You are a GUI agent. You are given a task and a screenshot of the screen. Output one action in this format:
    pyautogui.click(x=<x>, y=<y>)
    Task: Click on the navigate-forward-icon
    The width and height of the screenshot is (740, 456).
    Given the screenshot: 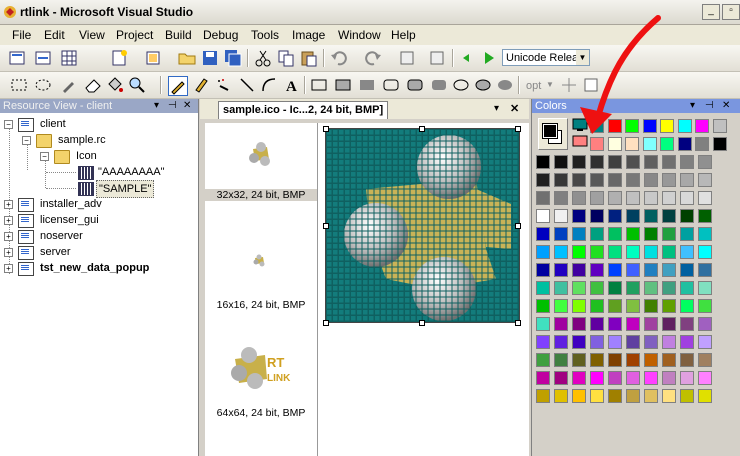 What is the action you would take?
    pyautogui.click(x=437, y=58)
    